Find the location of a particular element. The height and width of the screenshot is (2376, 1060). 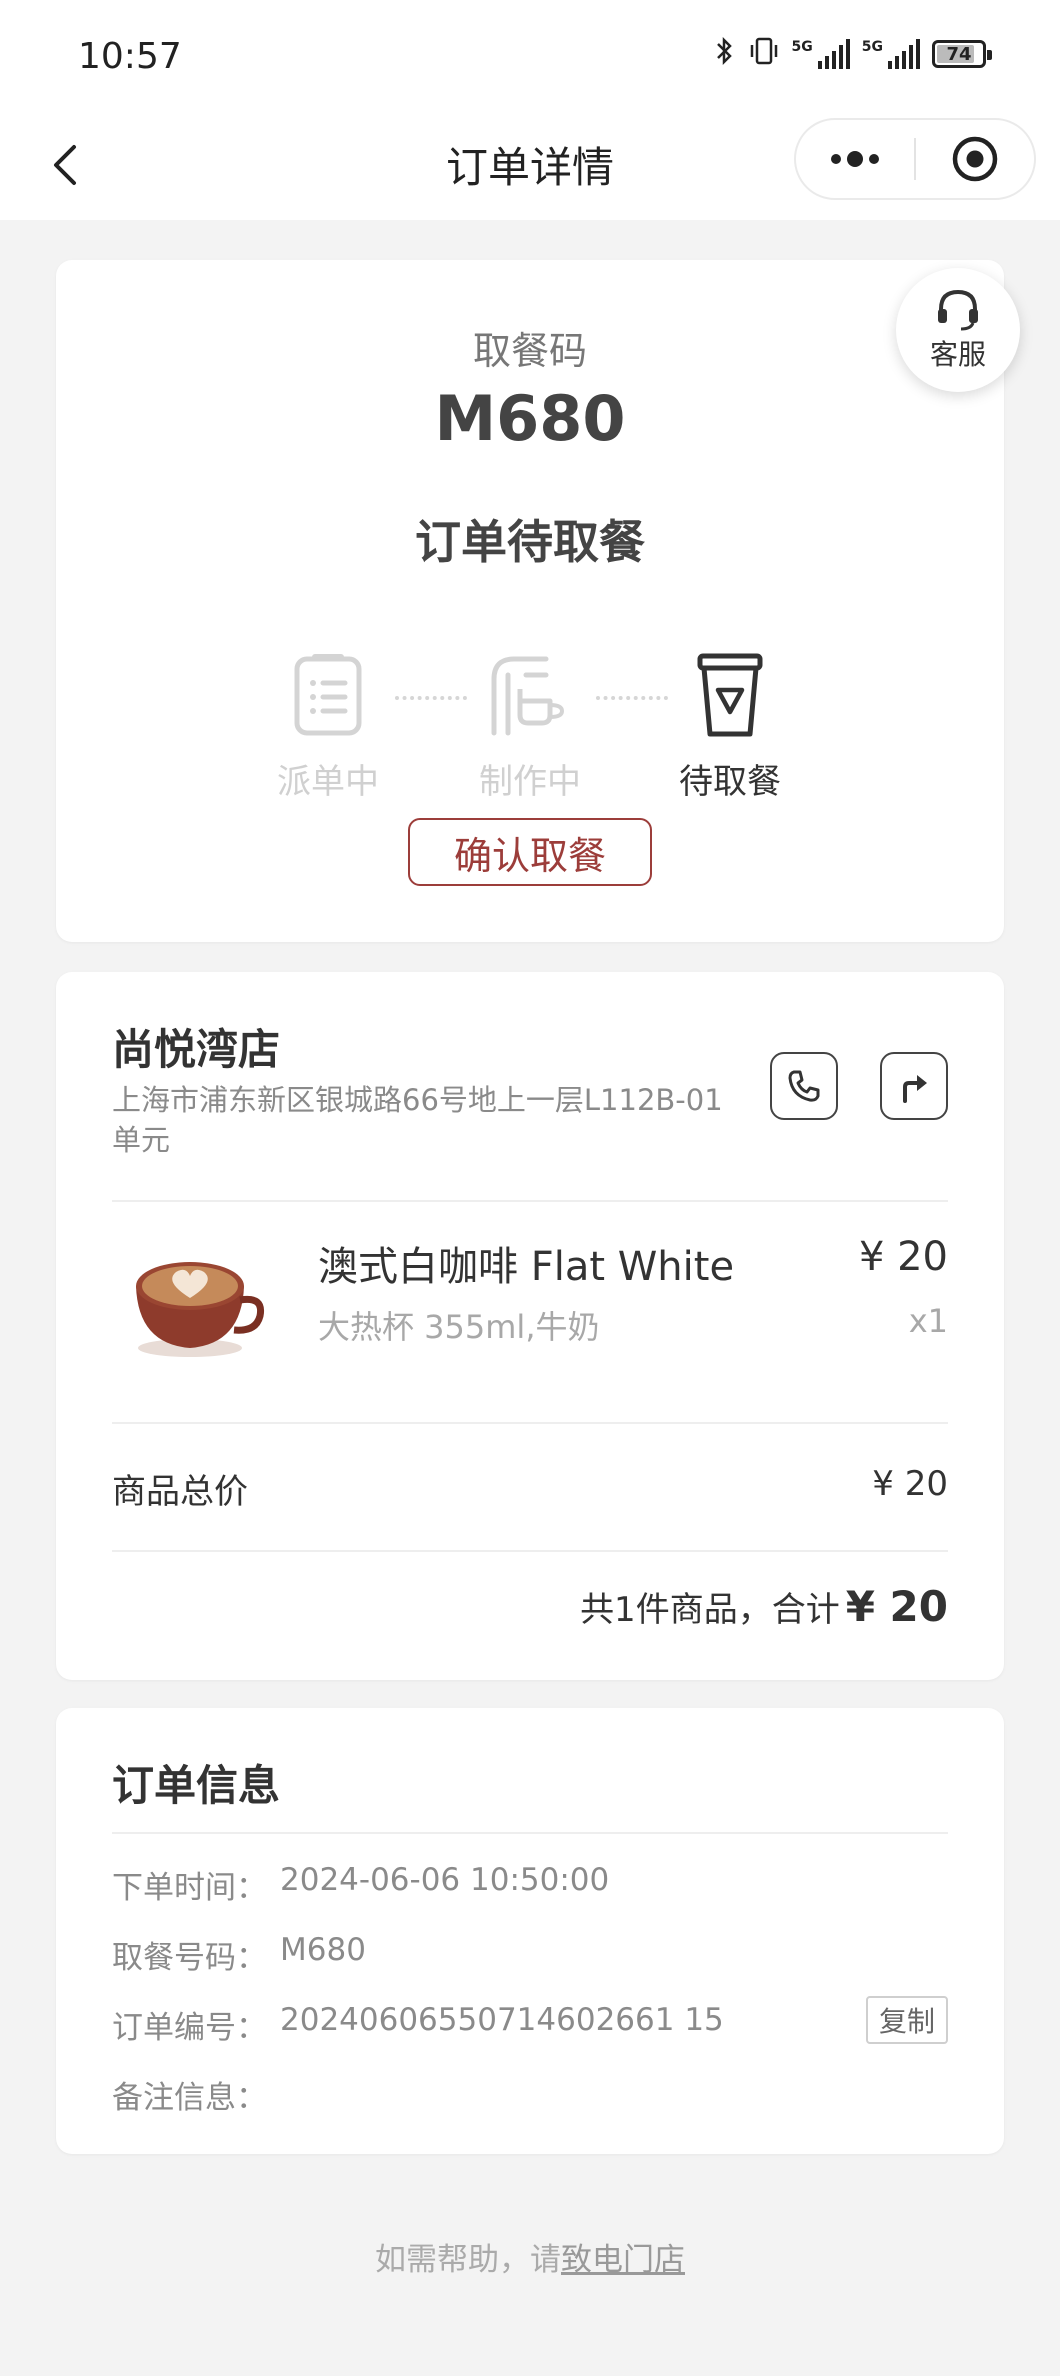

total-amount: ¥ 20 is located at coordinates (896, 1606).